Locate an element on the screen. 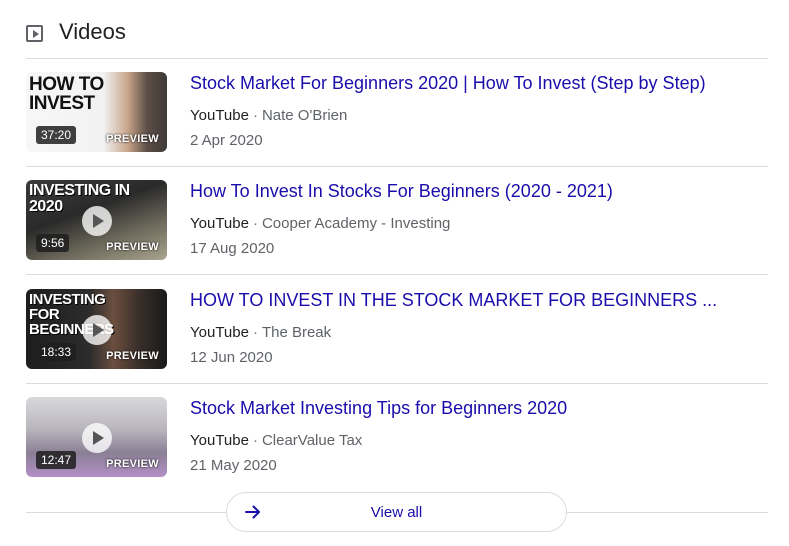  video-thumbnail: 12:47 PREVIEW is located at coordinates (96, 437).